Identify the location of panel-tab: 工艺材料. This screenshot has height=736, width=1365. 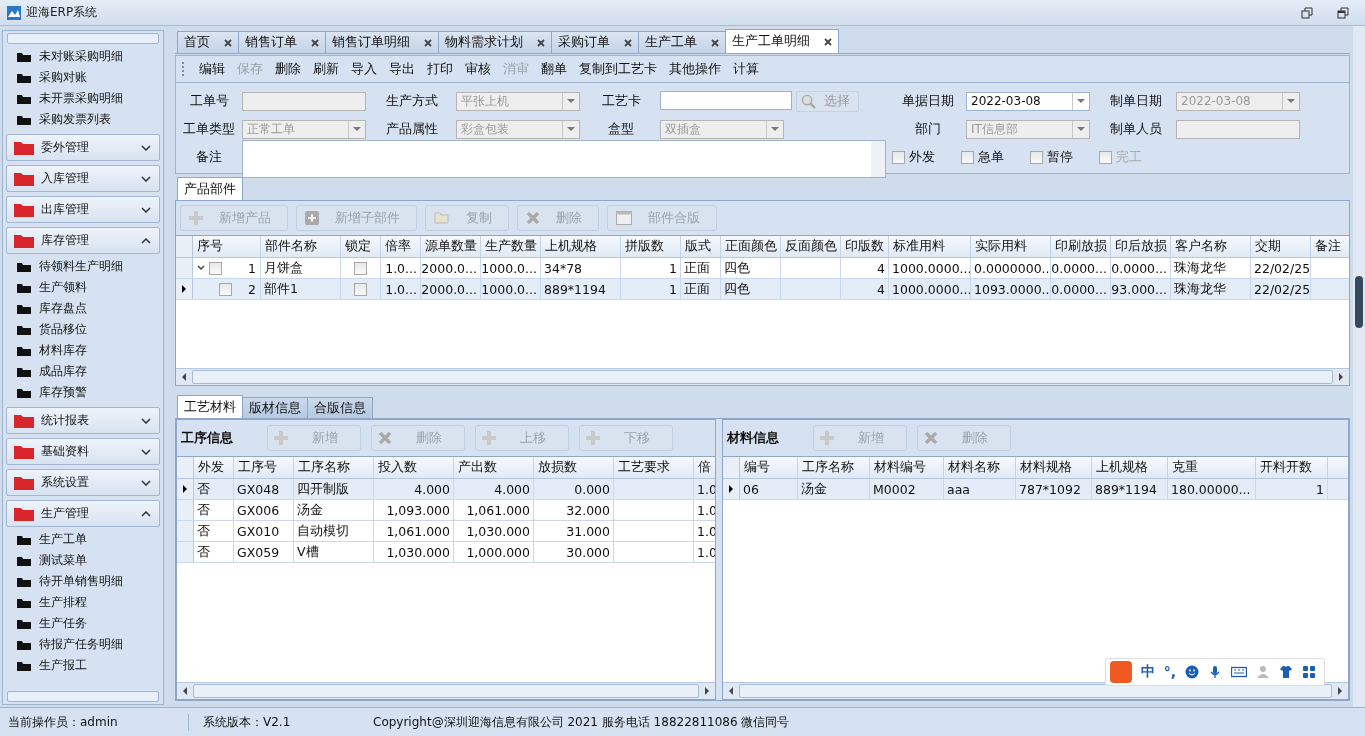
(210, 406).